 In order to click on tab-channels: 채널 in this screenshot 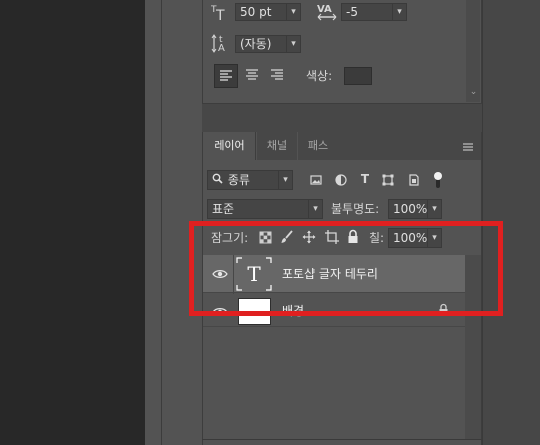, I will do `click(277, 146)`.